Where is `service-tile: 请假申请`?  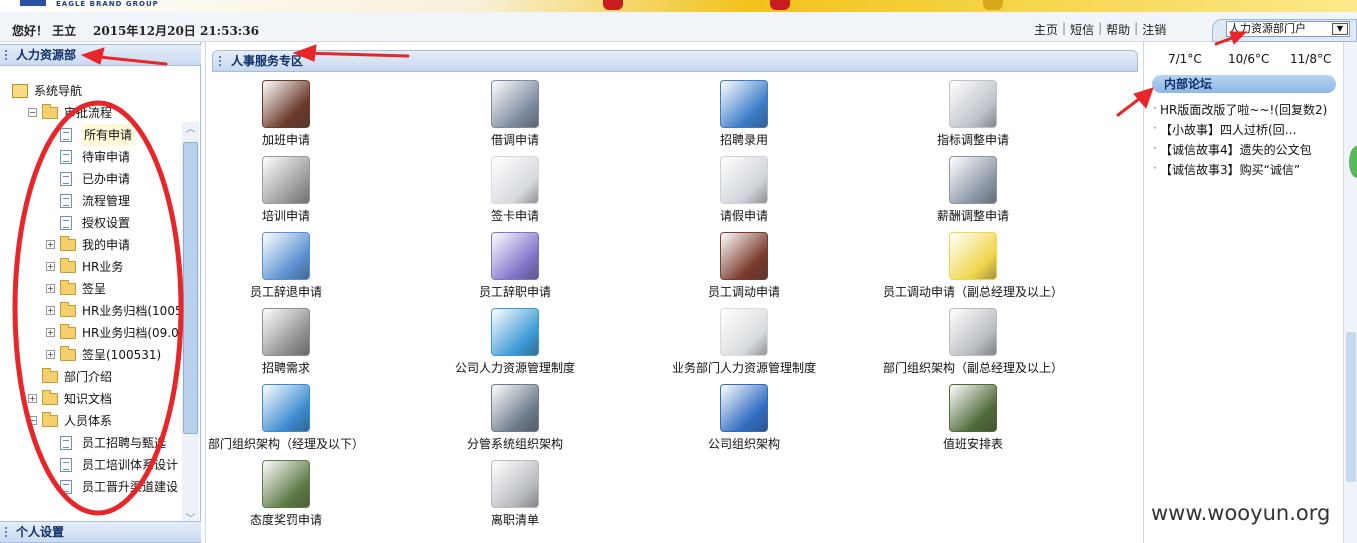
service-tile: 请假申请 is located at coordinates (744, 194).